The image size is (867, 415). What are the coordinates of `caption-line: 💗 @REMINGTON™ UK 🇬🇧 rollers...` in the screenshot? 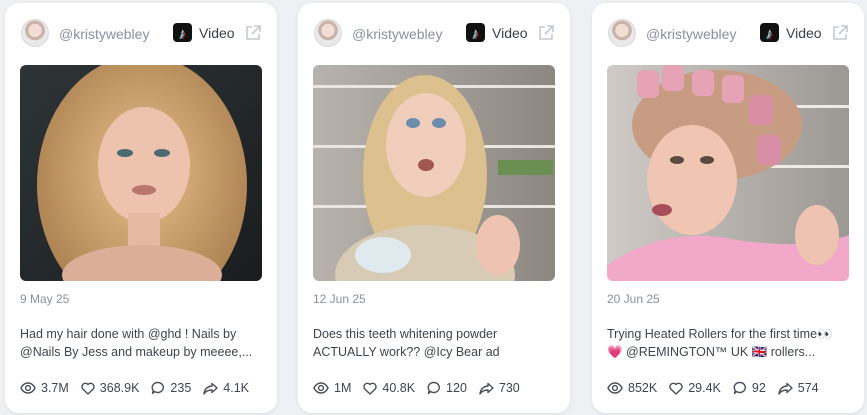 It's located at (711, 352).